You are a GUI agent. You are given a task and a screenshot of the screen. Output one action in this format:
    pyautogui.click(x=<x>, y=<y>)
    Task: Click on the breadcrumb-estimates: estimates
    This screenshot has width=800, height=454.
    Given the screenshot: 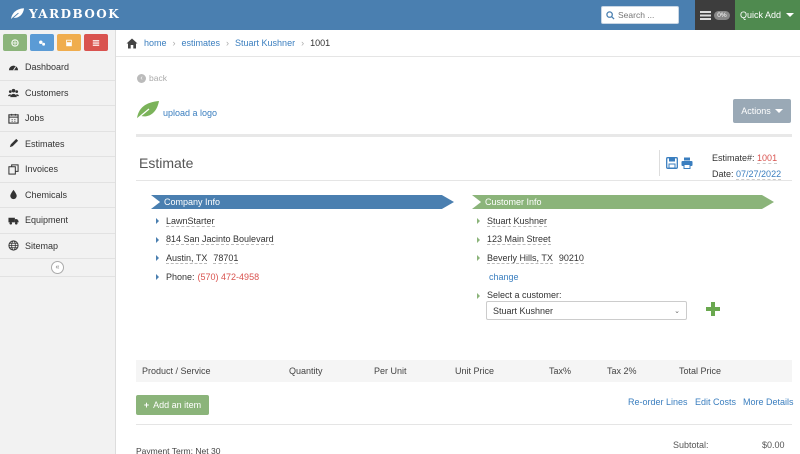 What is the action you would take?
    pyautogui.click(x=201, y=43)
    